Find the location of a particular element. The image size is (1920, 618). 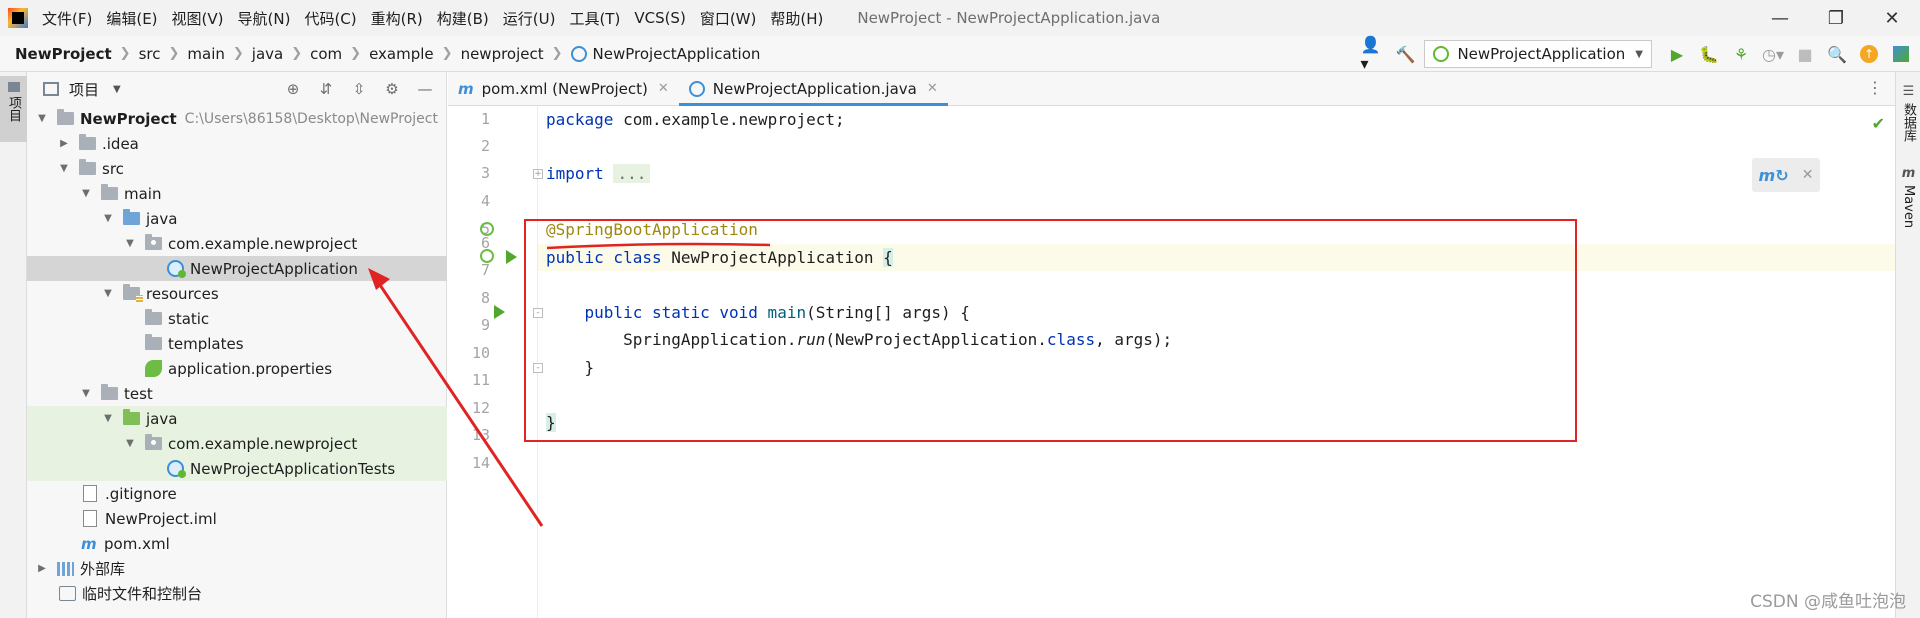

user-icon: 👤▾ is located at coordinates (1373, 54).